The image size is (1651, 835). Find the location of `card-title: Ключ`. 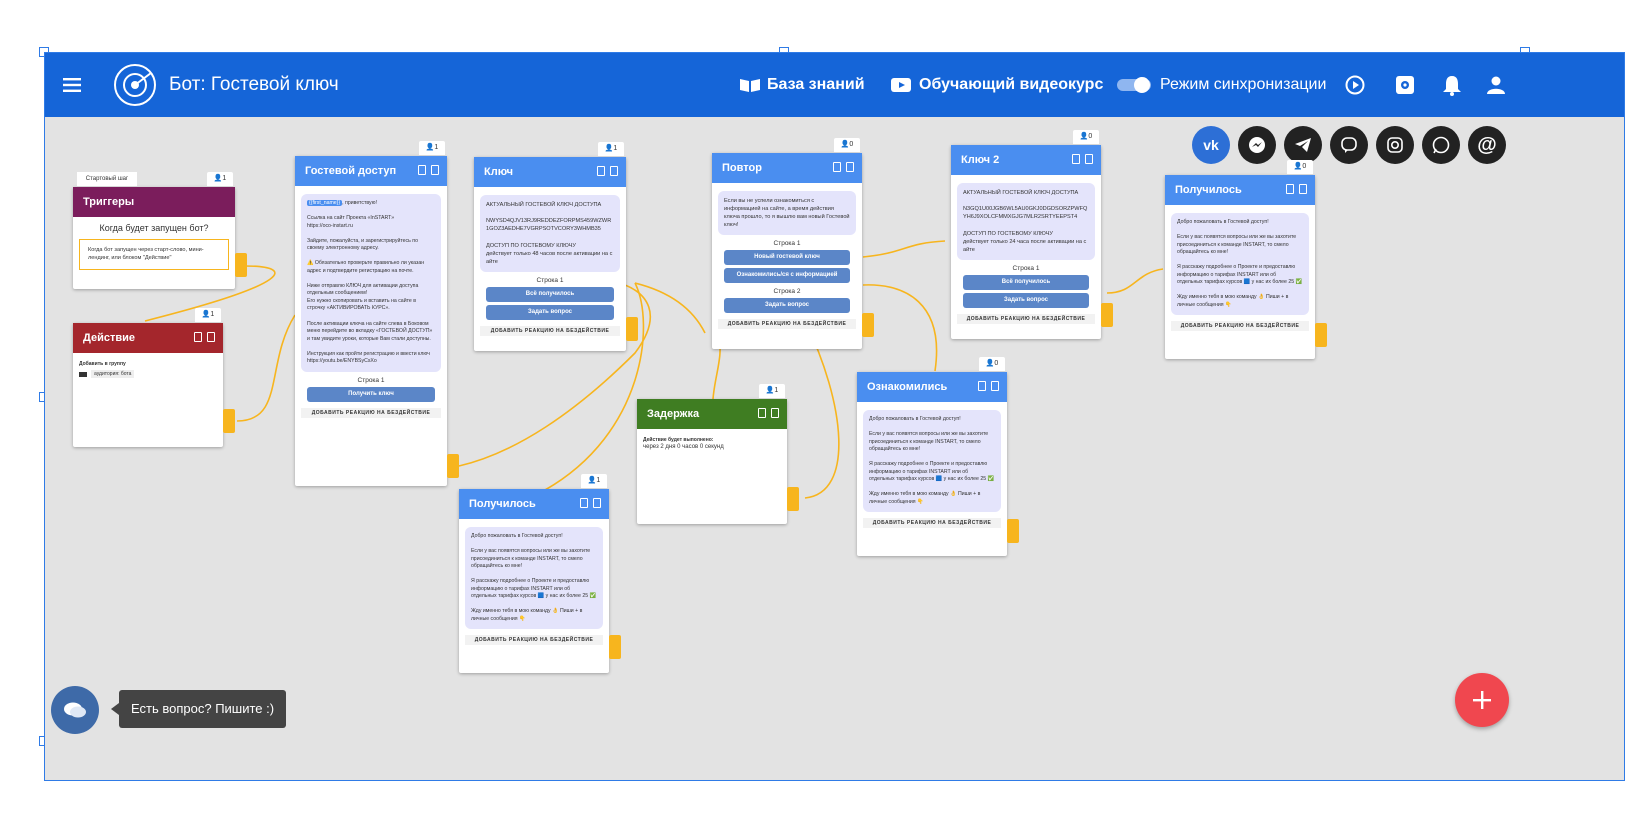

card-title: Ключ is located at coordinates (499, 172).